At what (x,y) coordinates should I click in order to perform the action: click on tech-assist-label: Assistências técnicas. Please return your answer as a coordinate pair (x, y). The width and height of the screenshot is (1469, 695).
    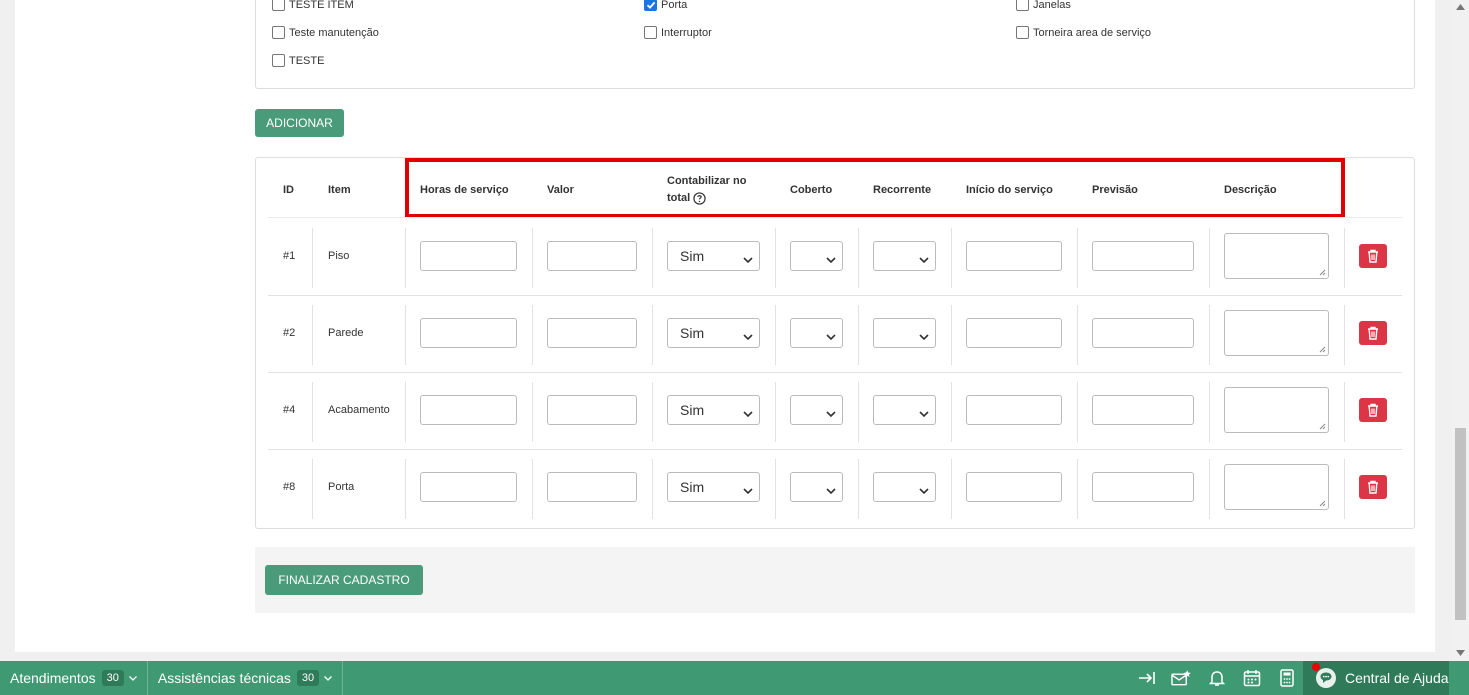
    Looking at the image, I should click on (224, 678).